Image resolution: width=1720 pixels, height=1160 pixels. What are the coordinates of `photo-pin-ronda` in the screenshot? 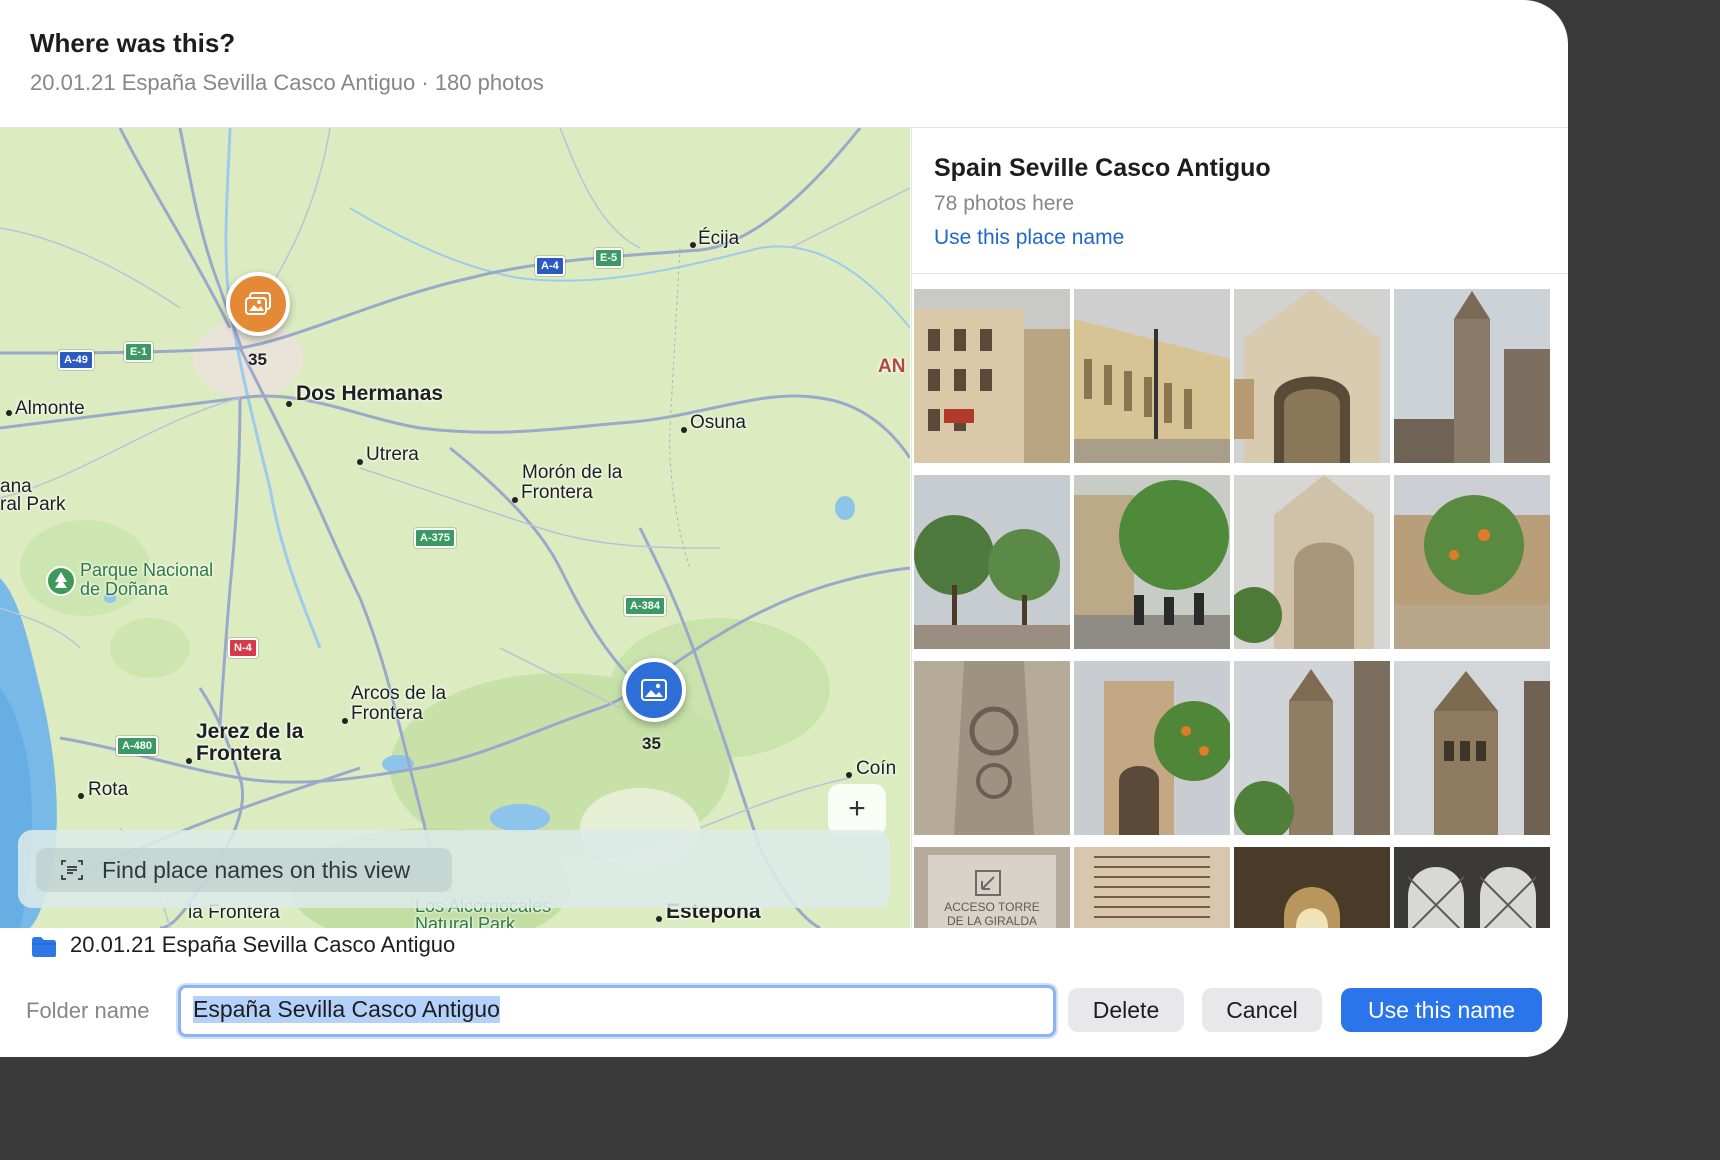 It's located at (654, 690).